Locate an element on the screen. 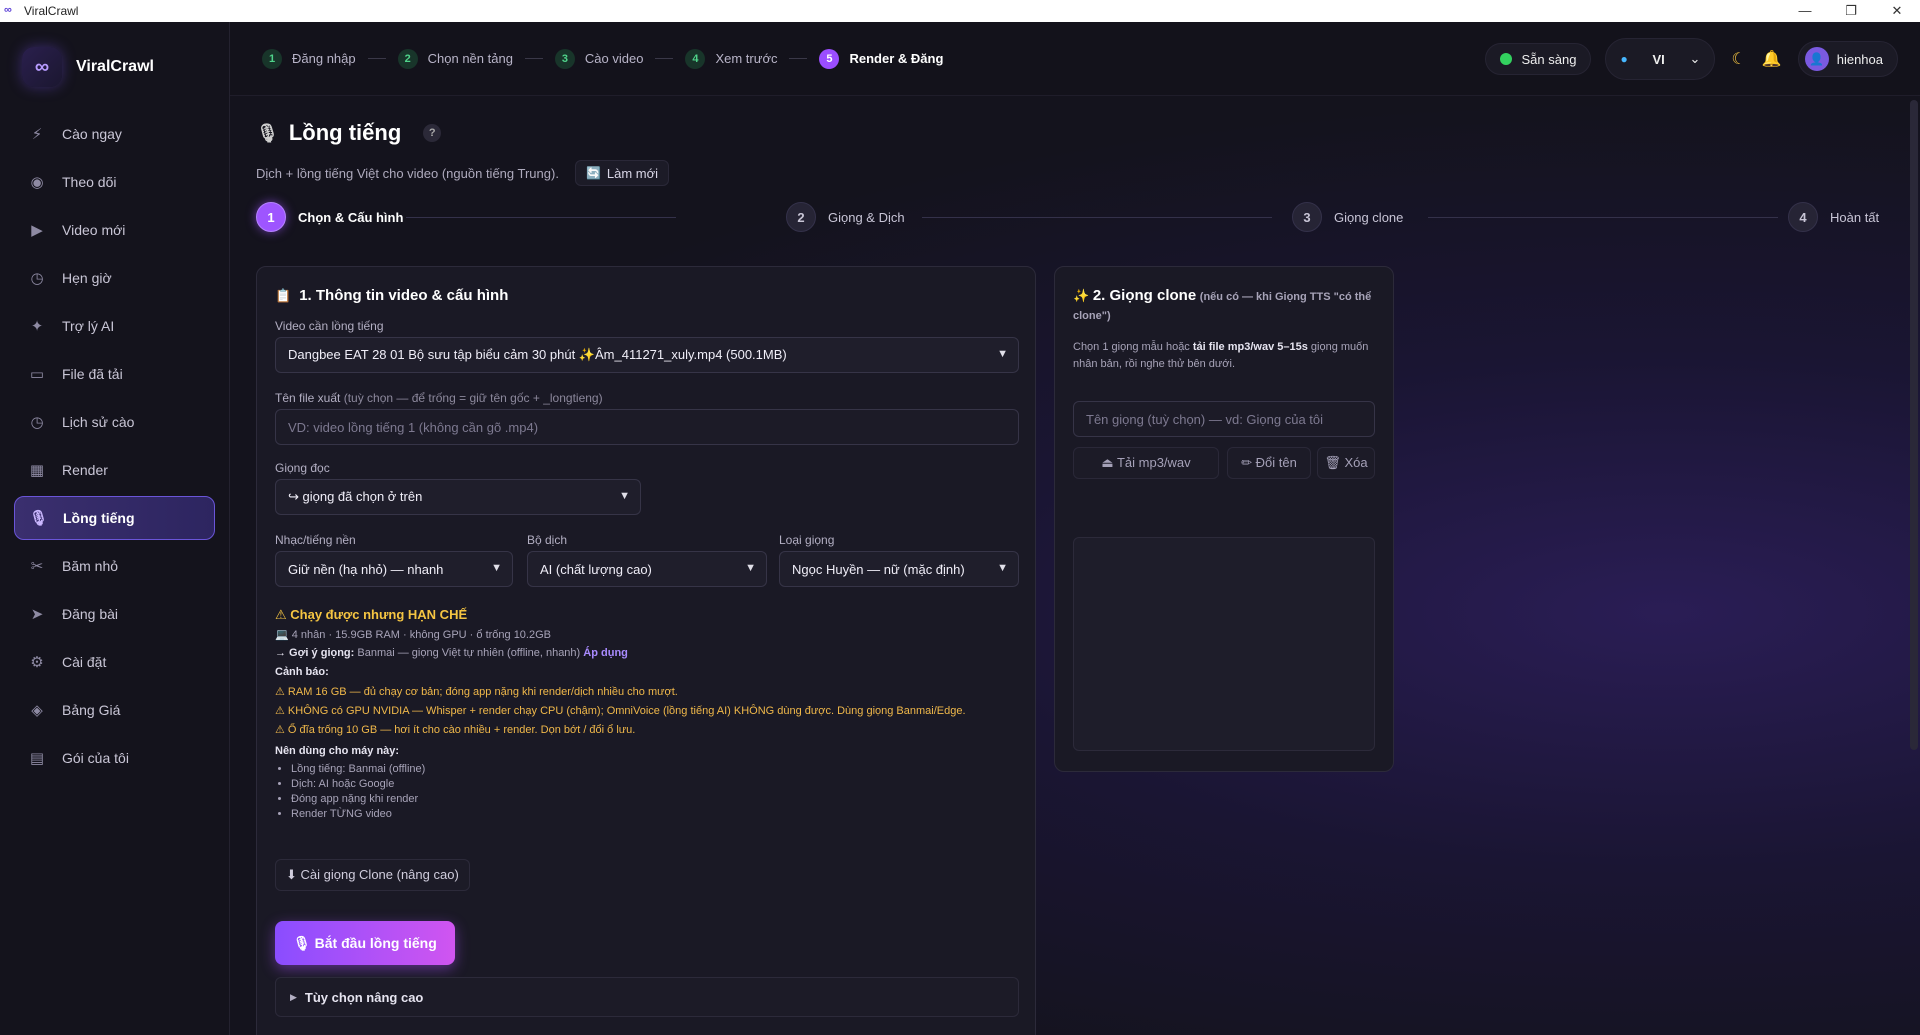 The width and height of the screenshot is (1920, 1035). translator-select: AI (chất lượng cao) ▼ is located at coordinates (647, 569).